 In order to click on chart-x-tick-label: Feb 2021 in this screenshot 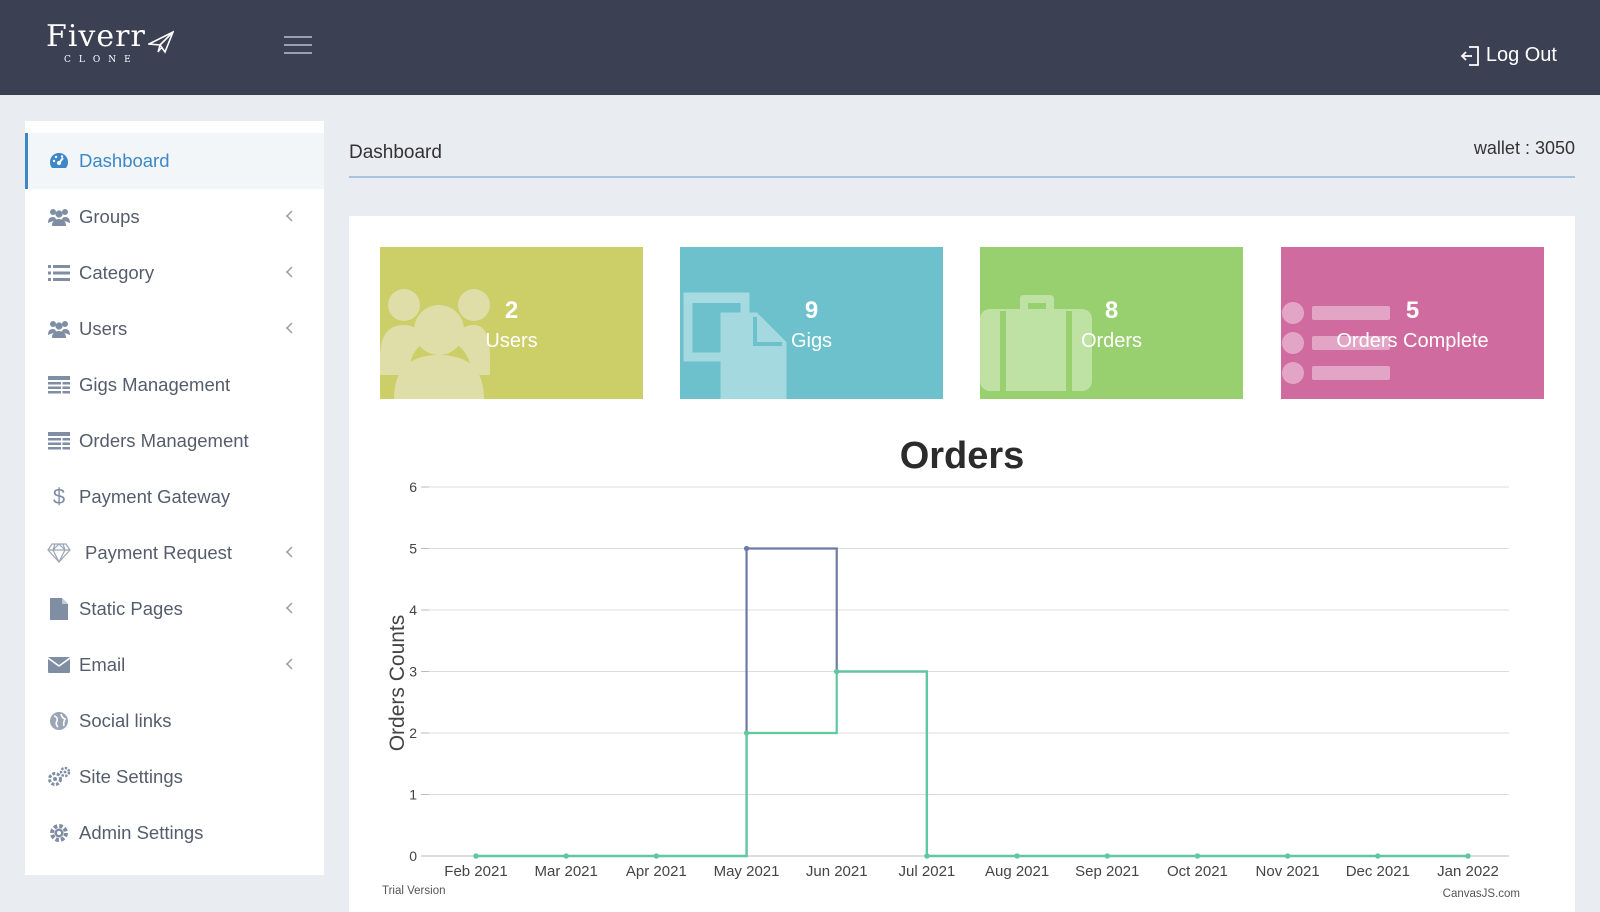, I will do `click(475, 871)`.